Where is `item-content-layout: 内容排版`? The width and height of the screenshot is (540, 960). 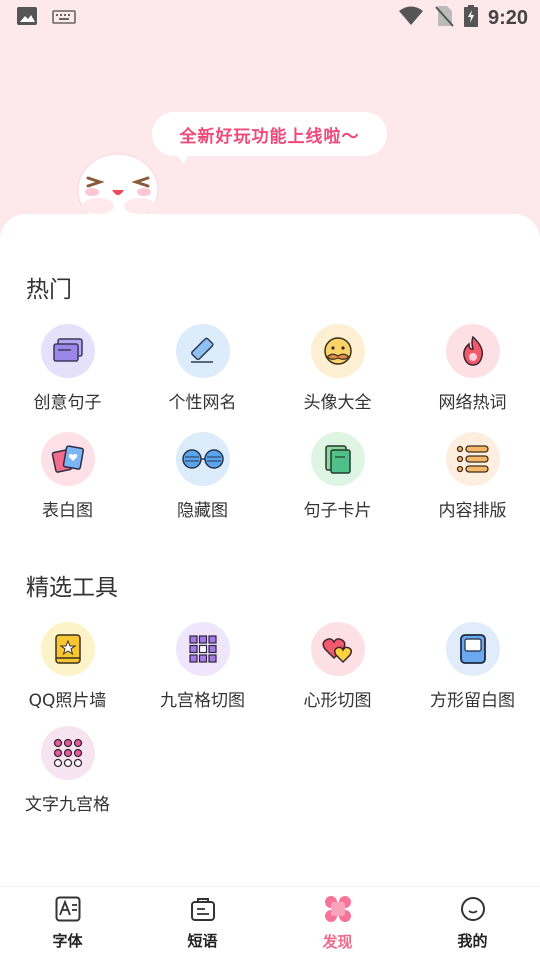
item-content-layout: 内容排版 is located at coordinates (472, 480).